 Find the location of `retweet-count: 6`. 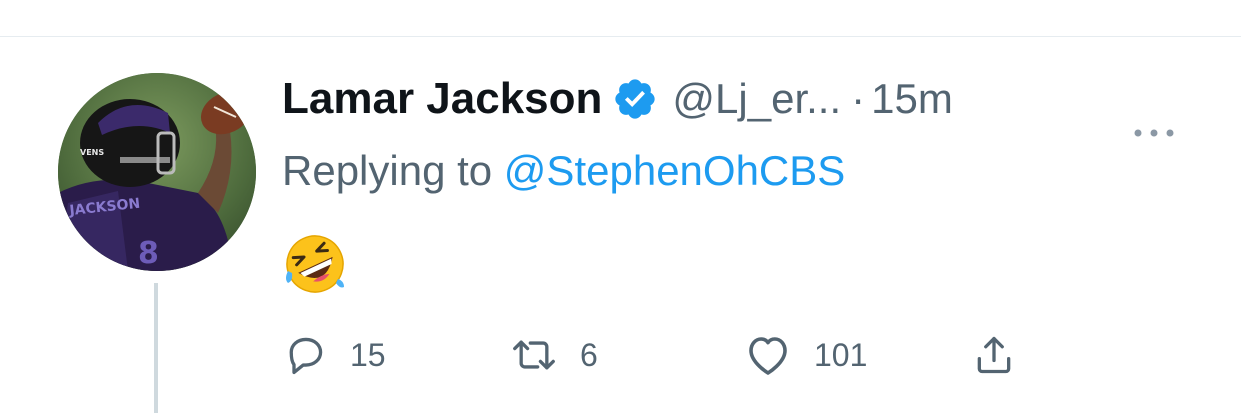

retweet-count: 6 is located at coordinates (589, 354).